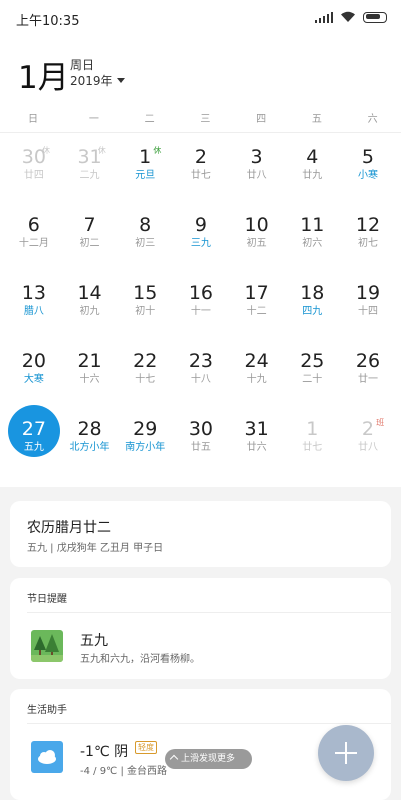 This screenshot has width=401, height=800. I want to click on calendar-day: 12 初七, so click(368, 244).